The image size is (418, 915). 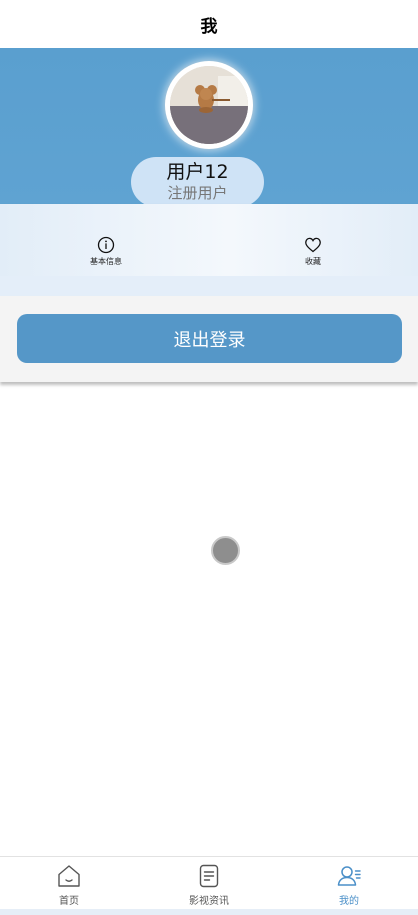 I want to click on basic-info-button: 基本信息, so click(x=106, y=254).